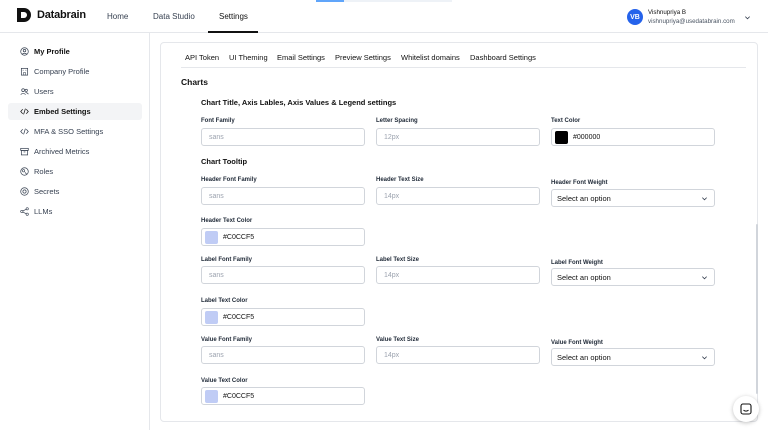 This screenshot has height=430, width=768. Describe the element at coordinates (75, 191) in the screenshot. I see `sidebar-item-secrets: Secrets` at that location.